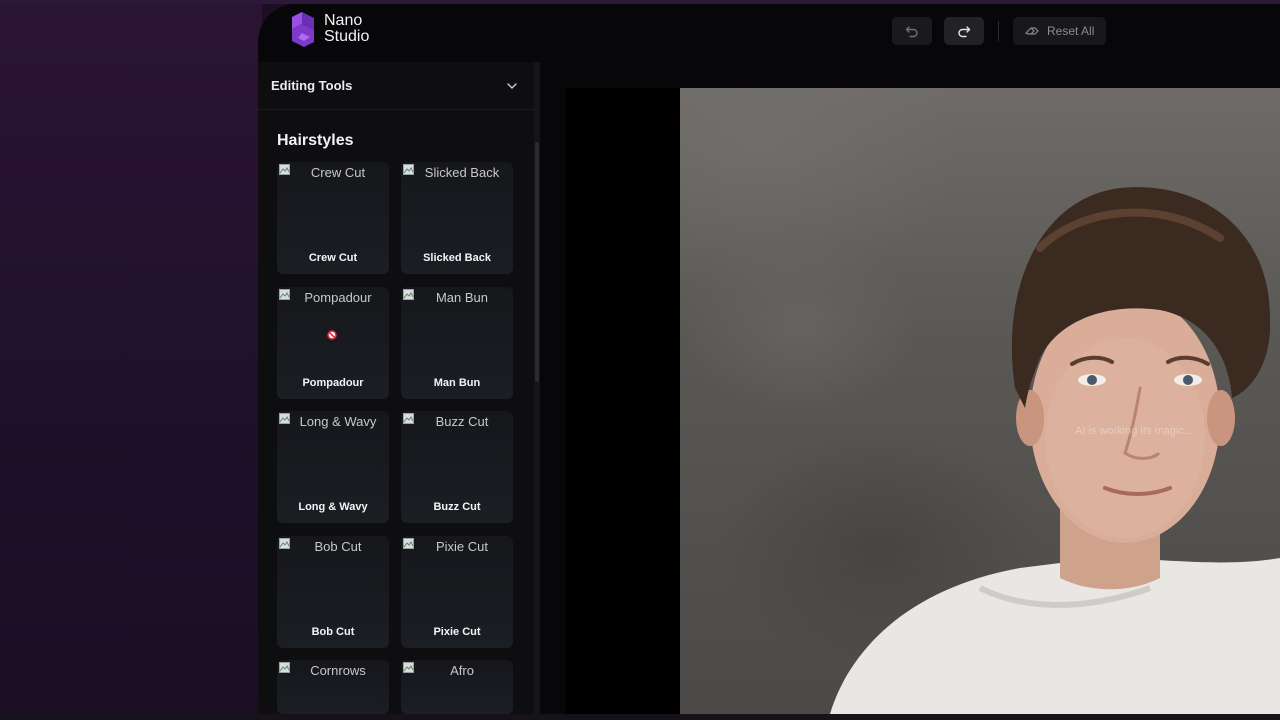 This screenshot has height=720, width=1280. What do you see at coordinates (462, 670) in the screenshot?
I see `hairstyle-alt-text: Afro` at bounding box center [462, 670].